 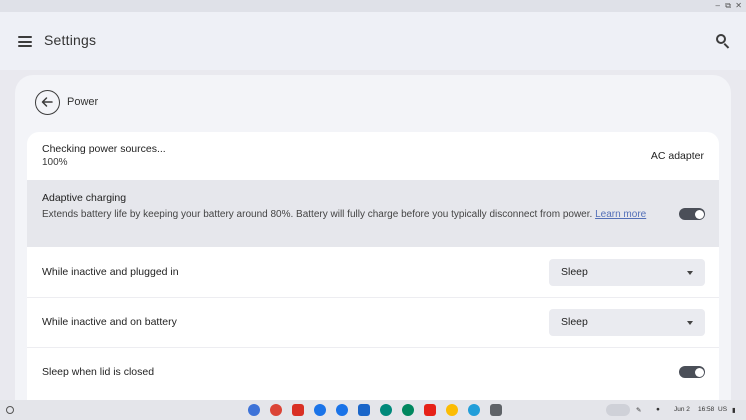 What do you see at coordinates (320, 410) in the screenshot?
I see `calendar-icon` at bounding box center [320, 410].